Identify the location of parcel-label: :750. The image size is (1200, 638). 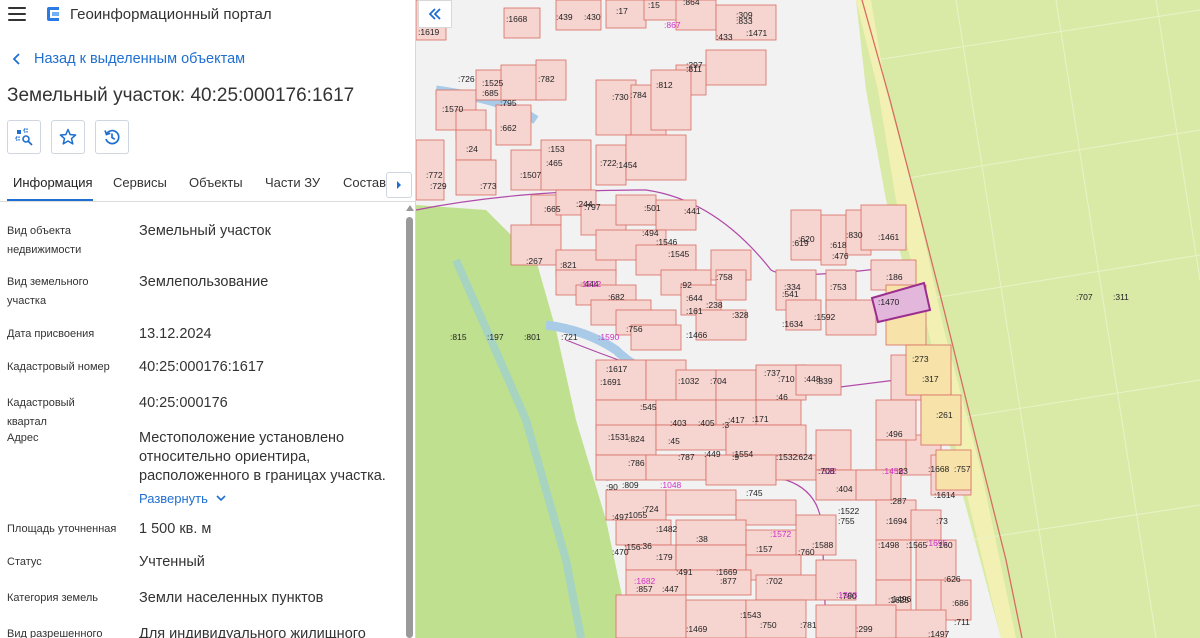
(768, 625).